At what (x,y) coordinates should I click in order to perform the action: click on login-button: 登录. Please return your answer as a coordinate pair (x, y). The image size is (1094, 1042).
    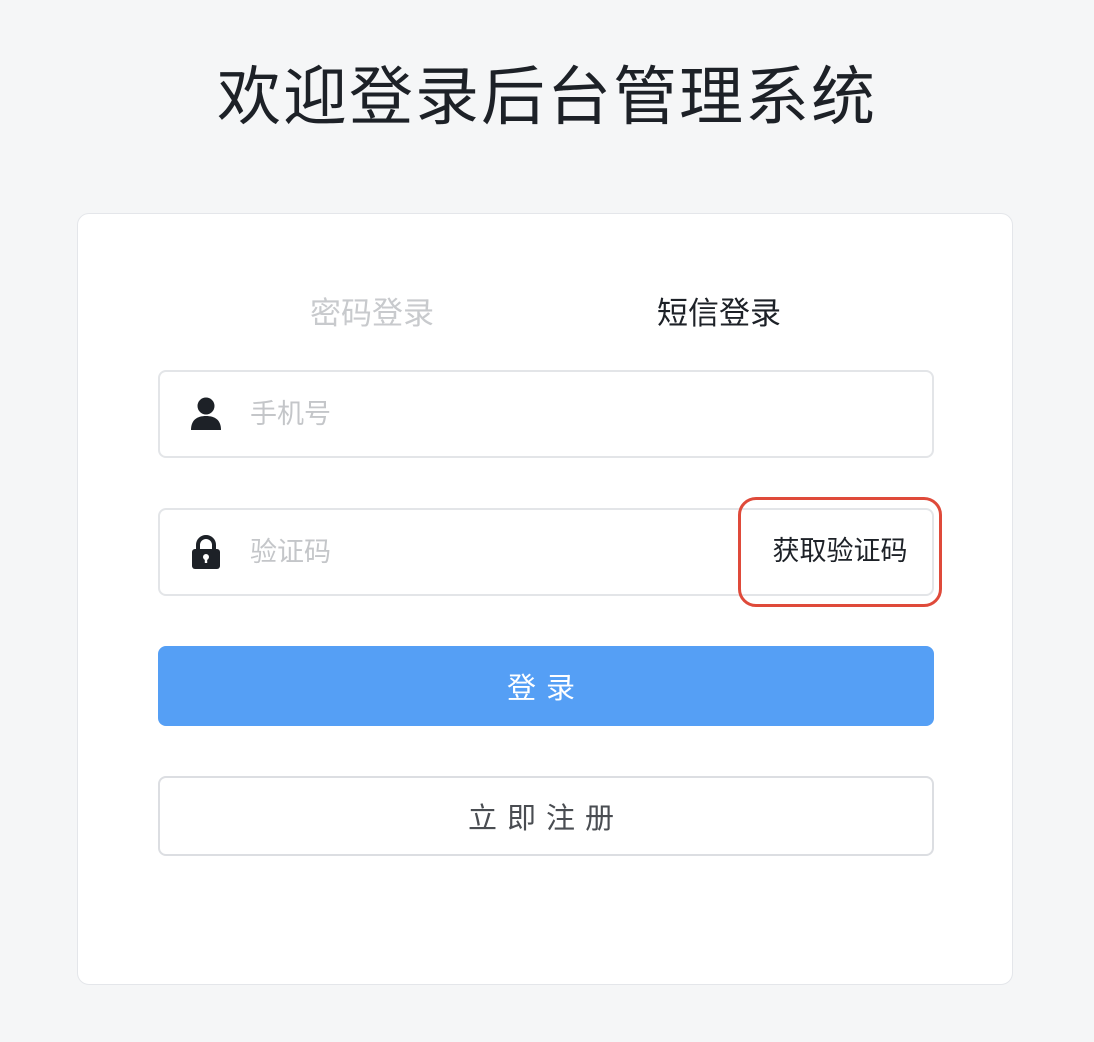
    Looking at the image, I should click on (546, 686).